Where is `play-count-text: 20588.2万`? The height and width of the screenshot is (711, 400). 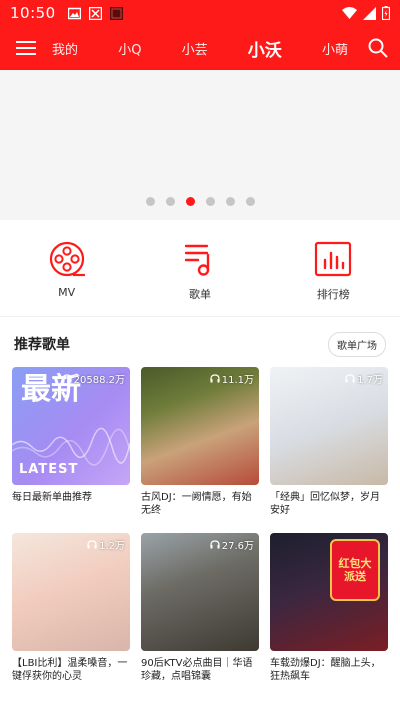 play-count-text: 20588.2万 is located at coordinates (99, 380).